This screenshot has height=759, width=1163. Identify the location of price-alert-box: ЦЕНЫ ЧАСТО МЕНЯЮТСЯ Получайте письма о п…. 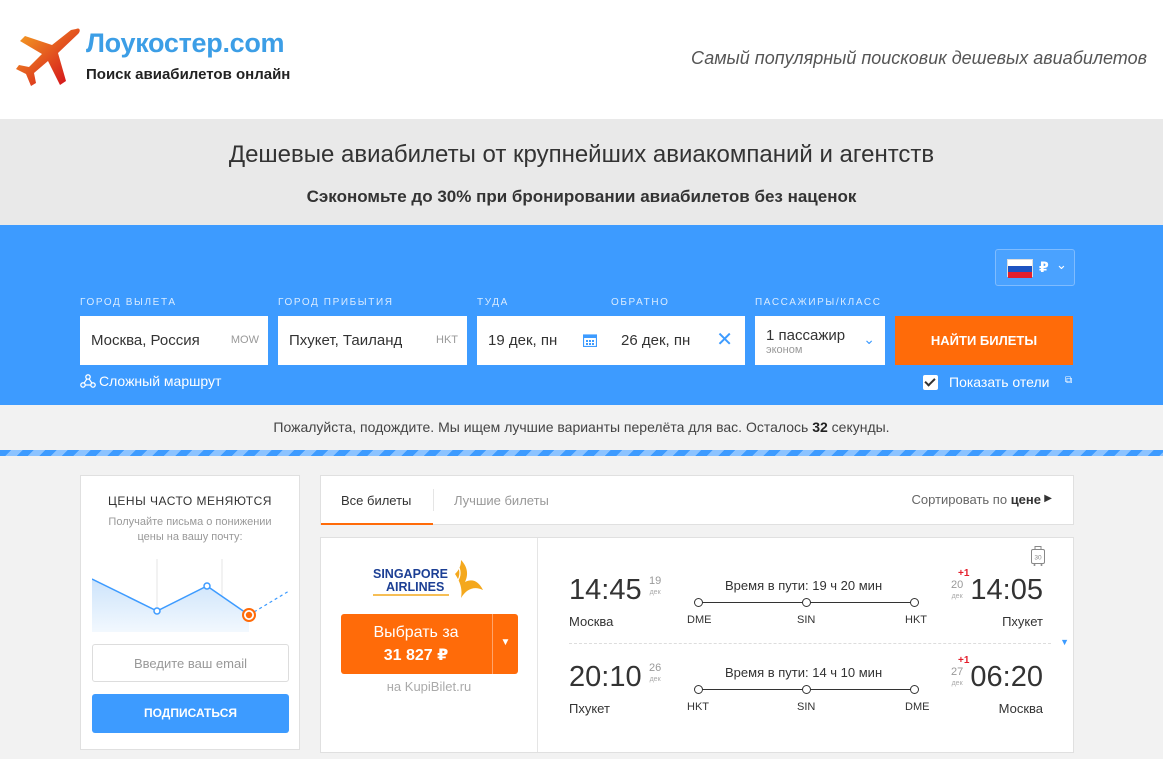
(190, 612).